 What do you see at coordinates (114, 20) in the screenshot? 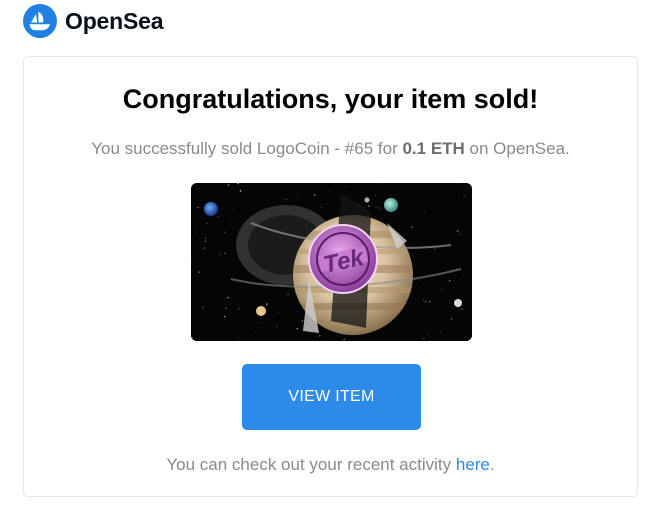
I see `brand-name: OpenSea` at bounding box center [114, 20].